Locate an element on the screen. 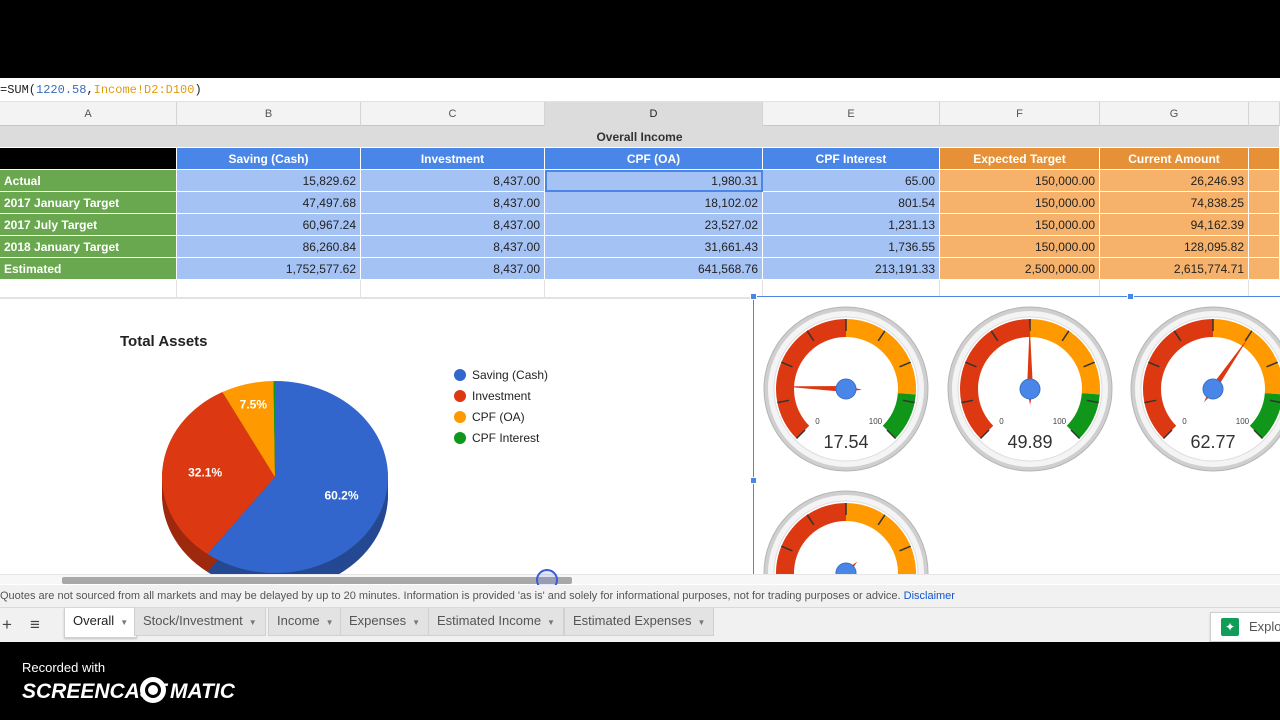 This screenshot has height=720, width=1280. gauge-4: 0100 is located at coordinates (846, 566).